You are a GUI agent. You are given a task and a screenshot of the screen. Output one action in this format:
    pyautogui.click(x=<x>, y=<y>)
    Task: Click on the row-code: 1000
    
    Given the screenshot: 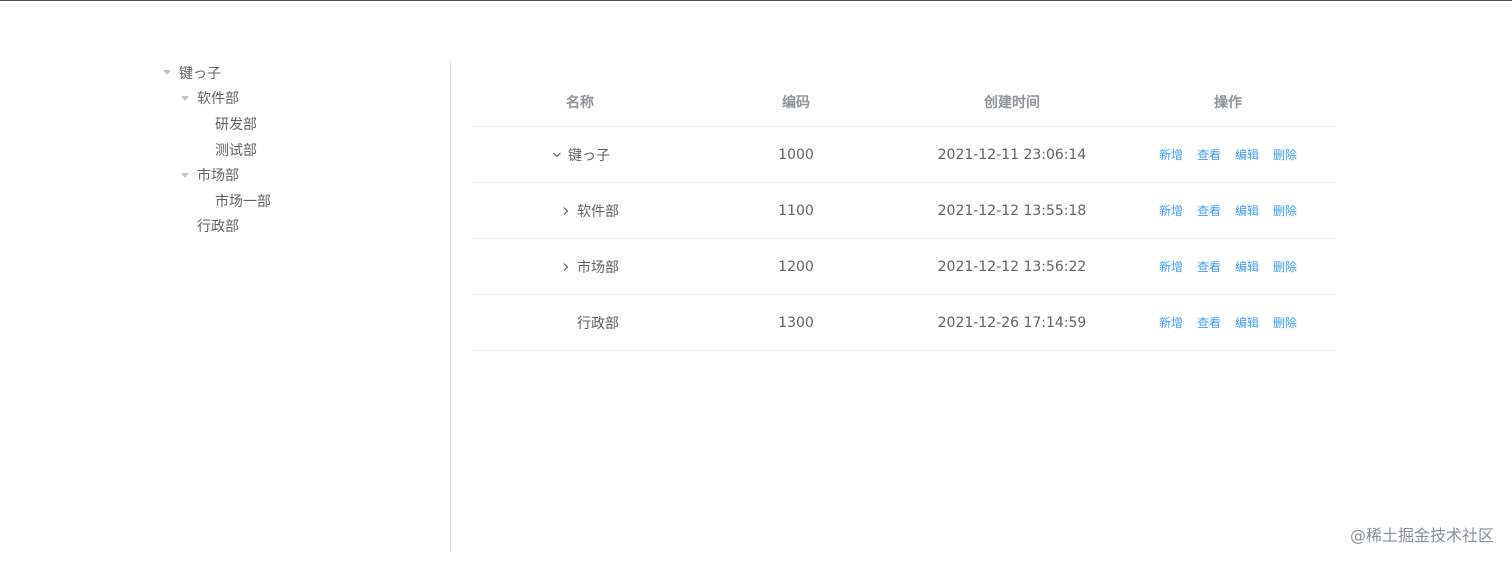 What is the action you would take?
    pyautogui.click(x=796, y=154)
    